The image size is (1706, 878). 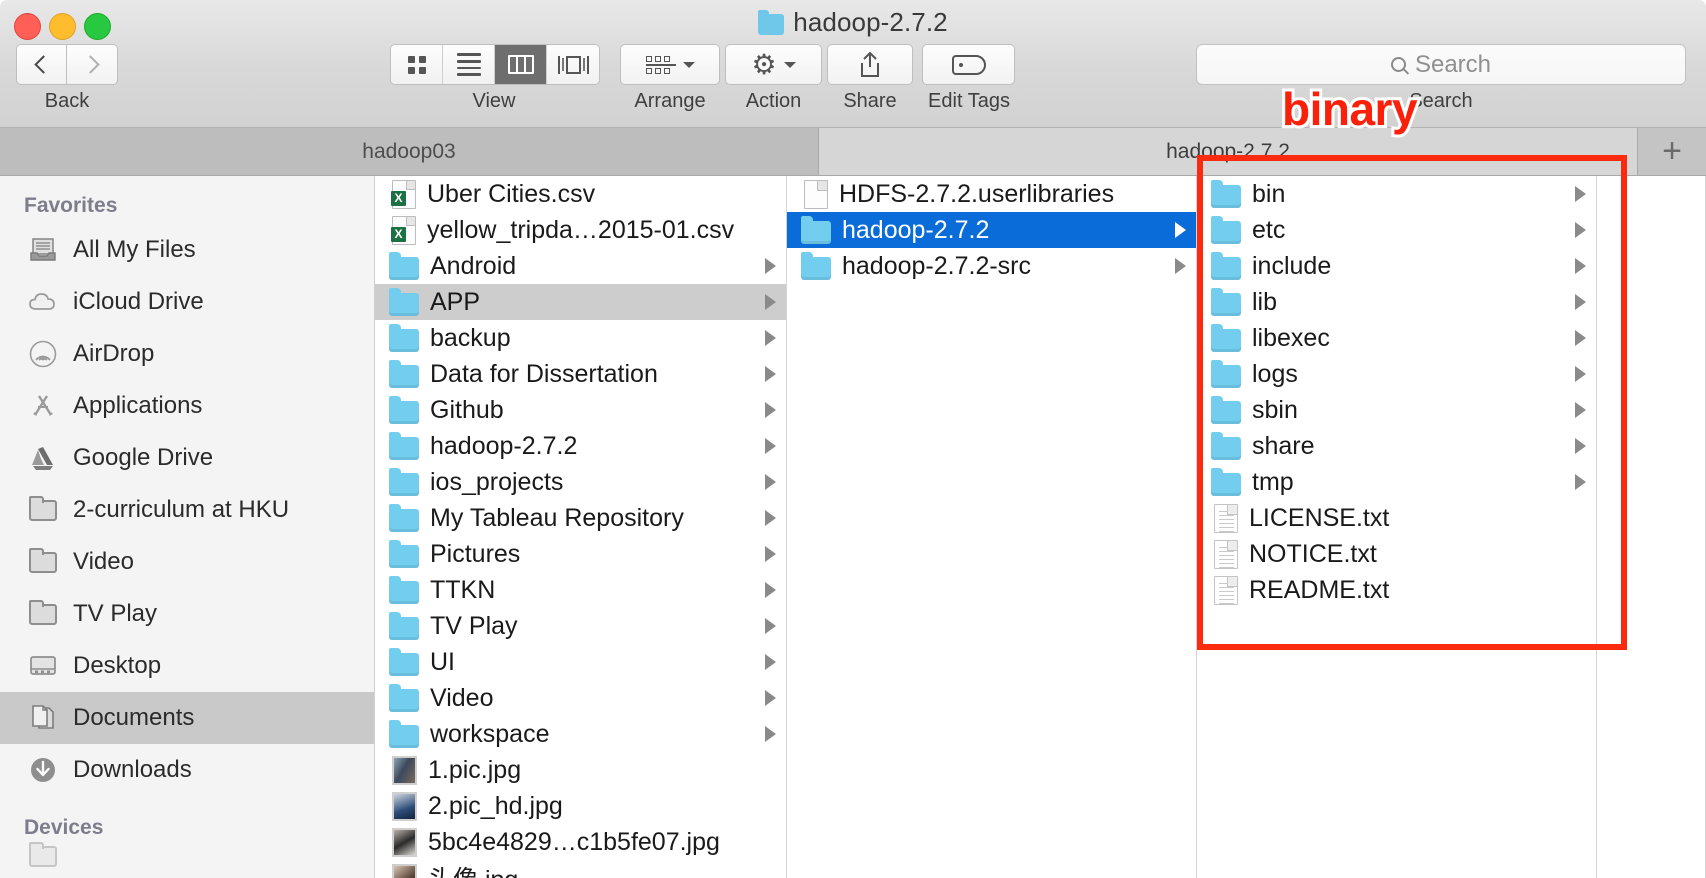 I want to click on list-item: libexec, so click(x=1396, y=338).